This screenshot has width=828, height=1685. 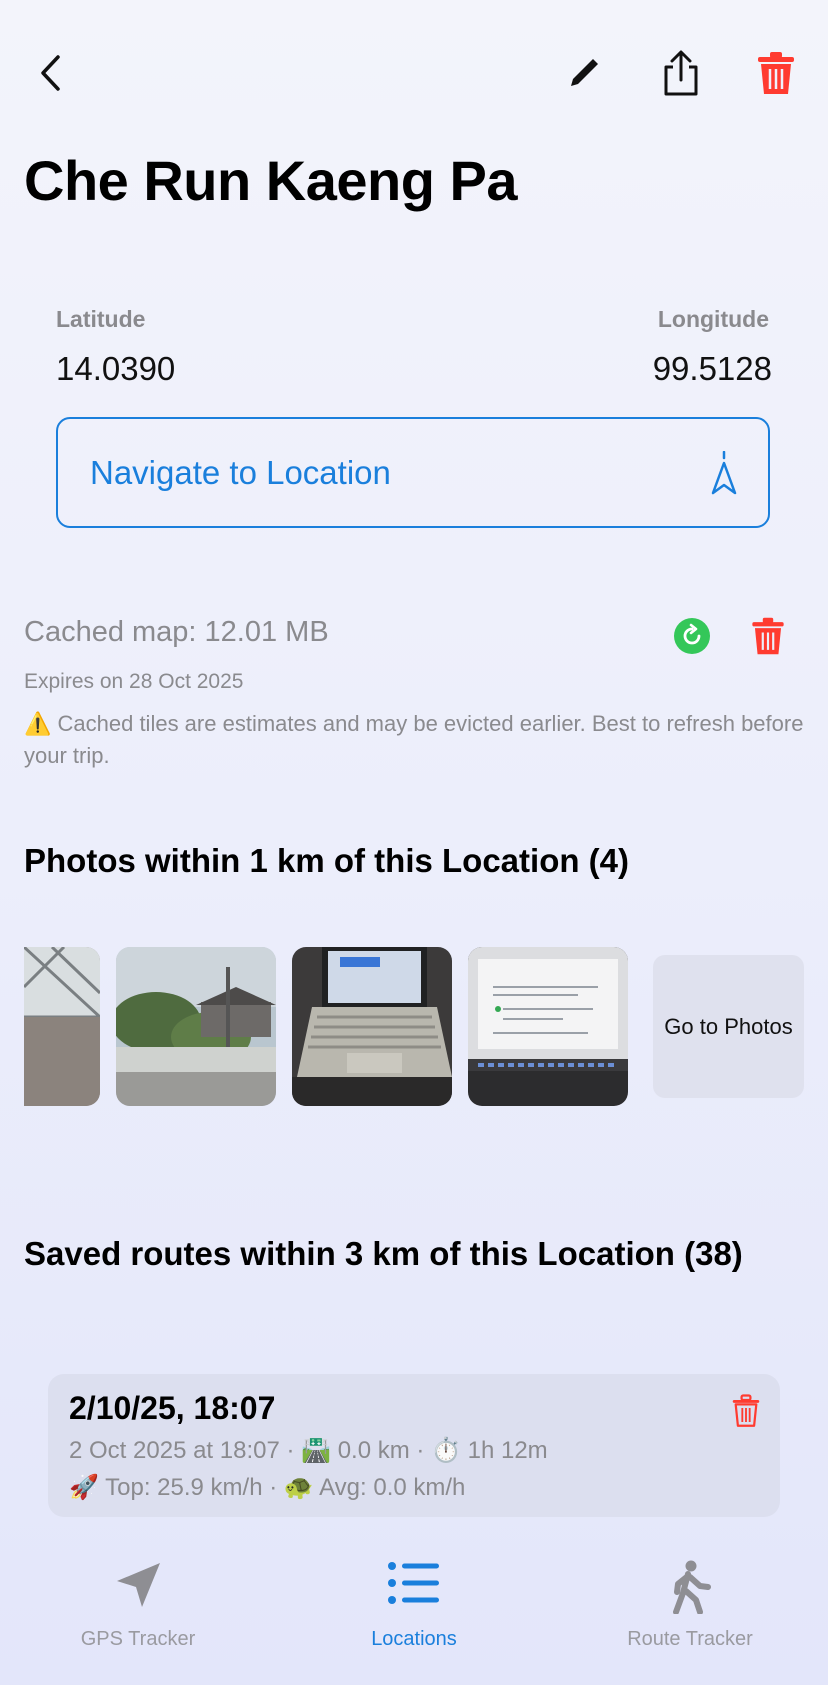 I want to click on share-icon, so click(x=681, y=73).